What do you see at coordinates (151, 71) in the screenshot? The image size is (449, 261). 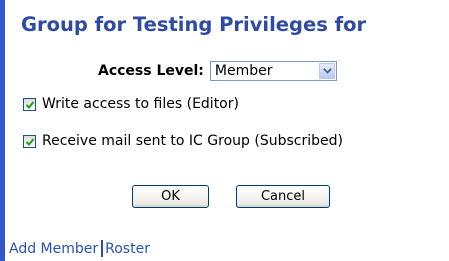 I see `access-level-label: Access Level:` at bounding box center [151, 71].